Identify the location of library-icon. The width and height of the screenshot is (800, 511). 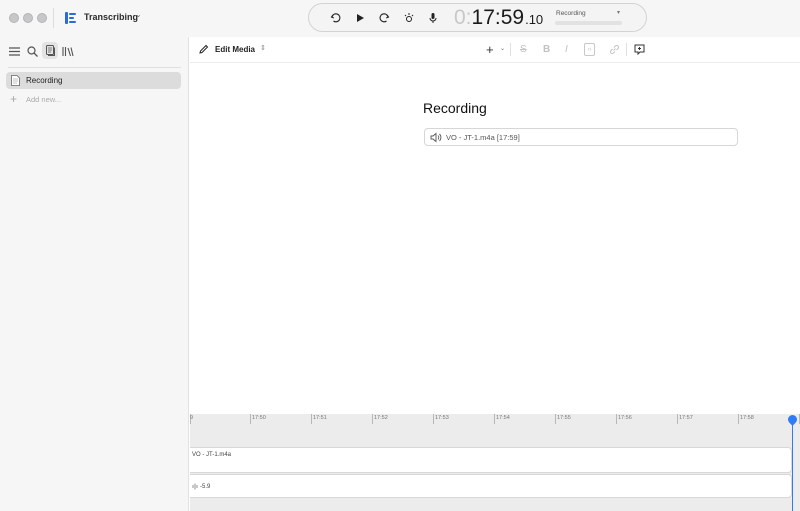
(68, 52).